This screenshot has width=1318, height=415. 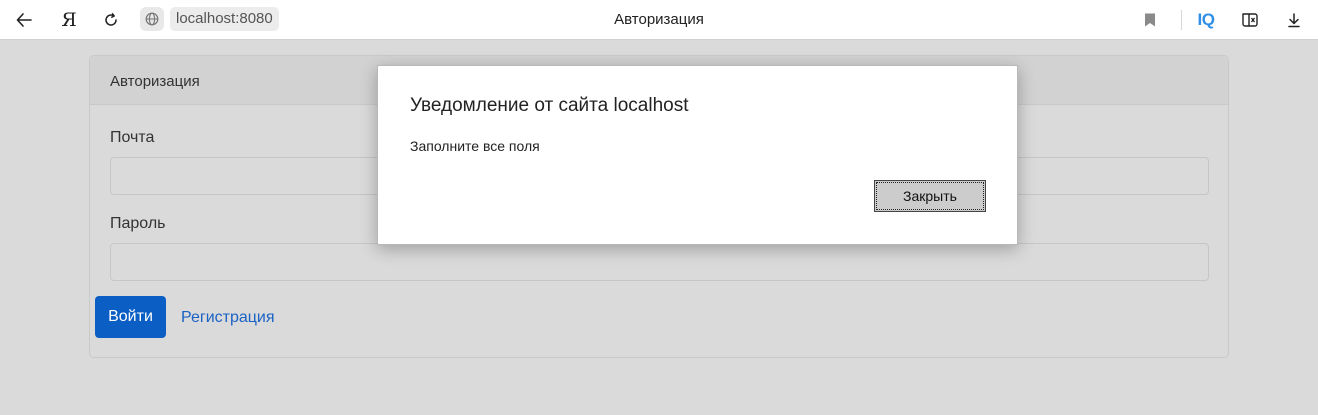 I want to click on address-bar: localhost:8080, so click(x=209, y=19).